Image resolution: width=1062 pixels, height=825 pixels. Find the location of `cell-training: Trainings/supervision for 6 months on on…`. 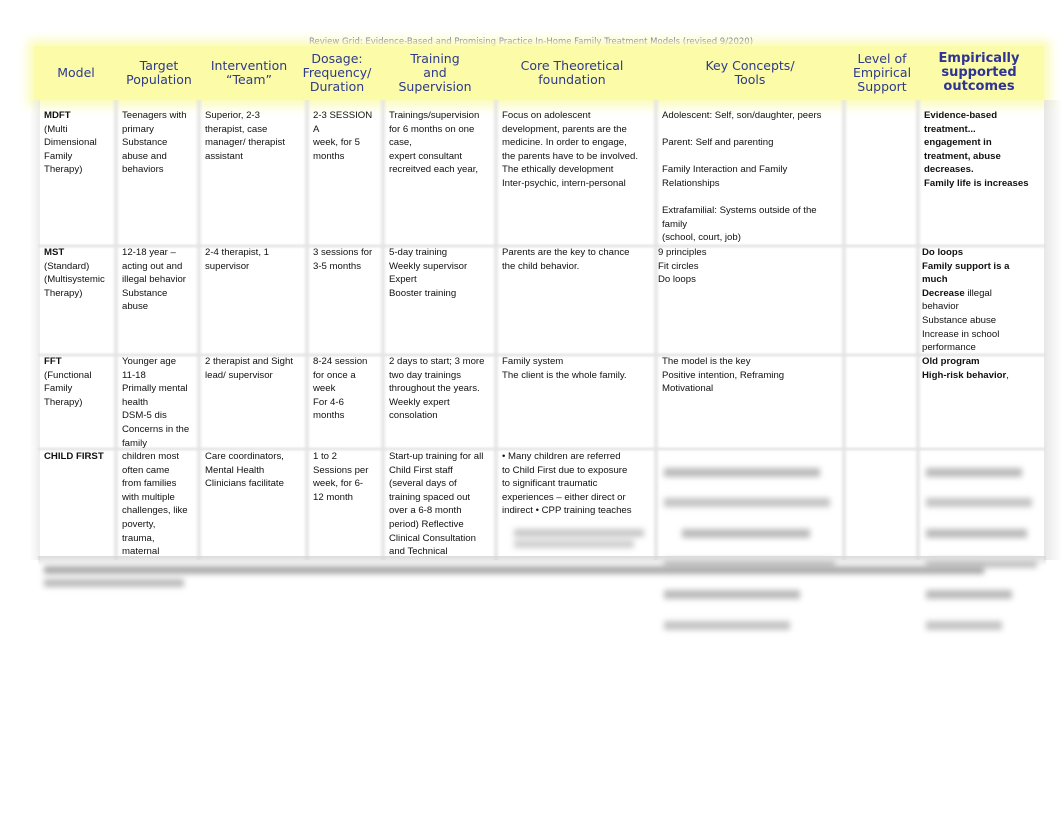

cell-training: Trainings/supervision for 6 months on on… is located at coordinates (434, 143).